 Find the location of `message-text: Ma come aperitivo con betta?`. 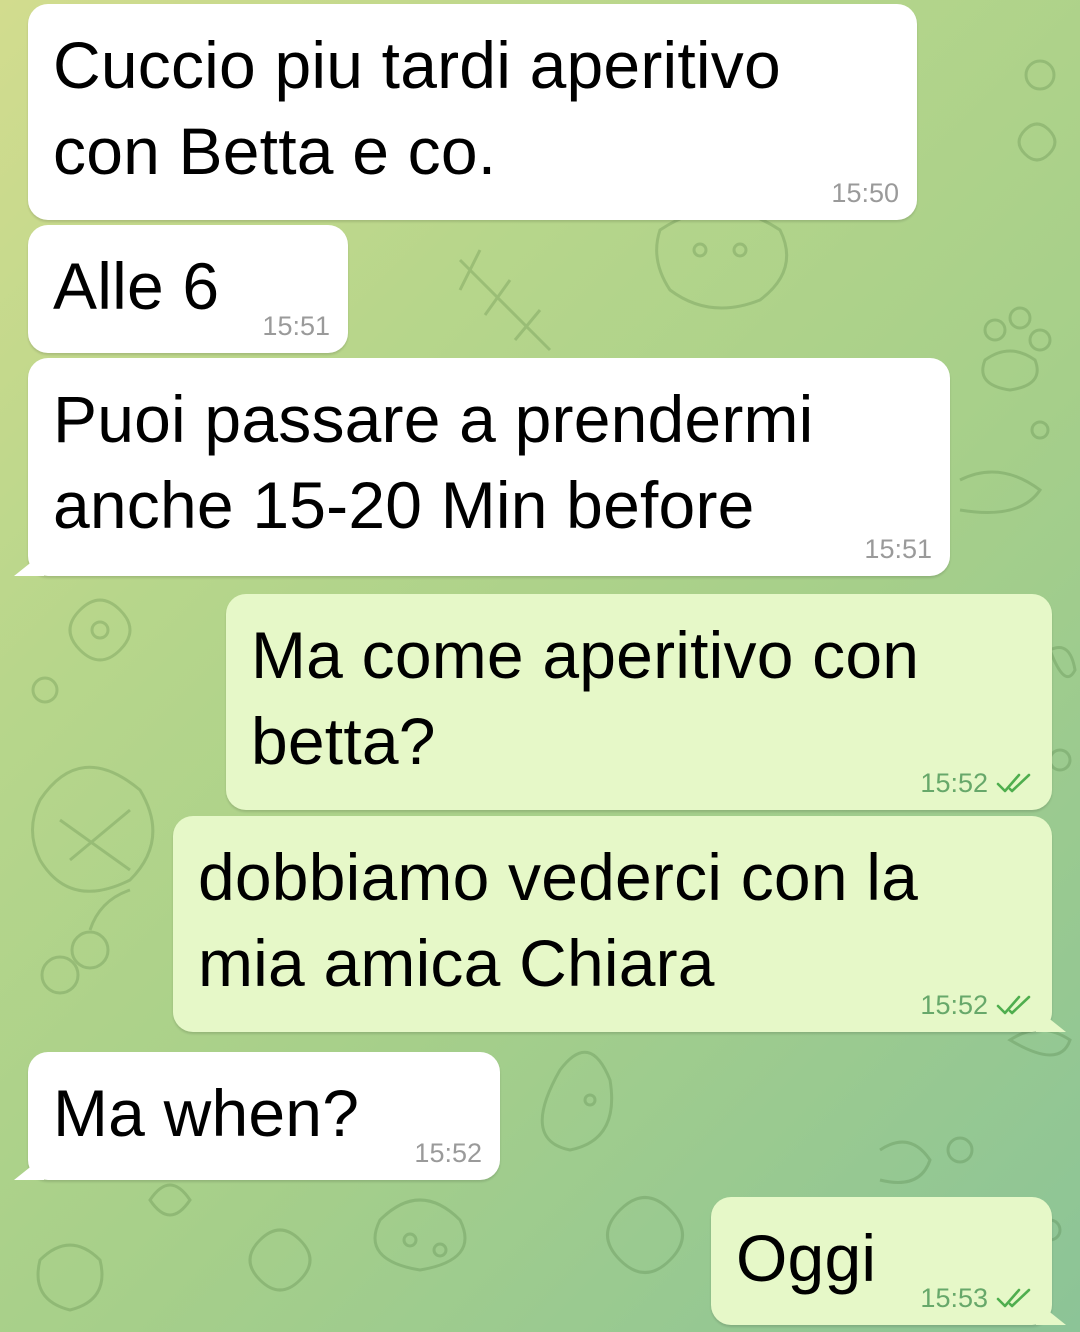

message-text: Ma come aperitivo con betta? is located at coordinates (585, 698).